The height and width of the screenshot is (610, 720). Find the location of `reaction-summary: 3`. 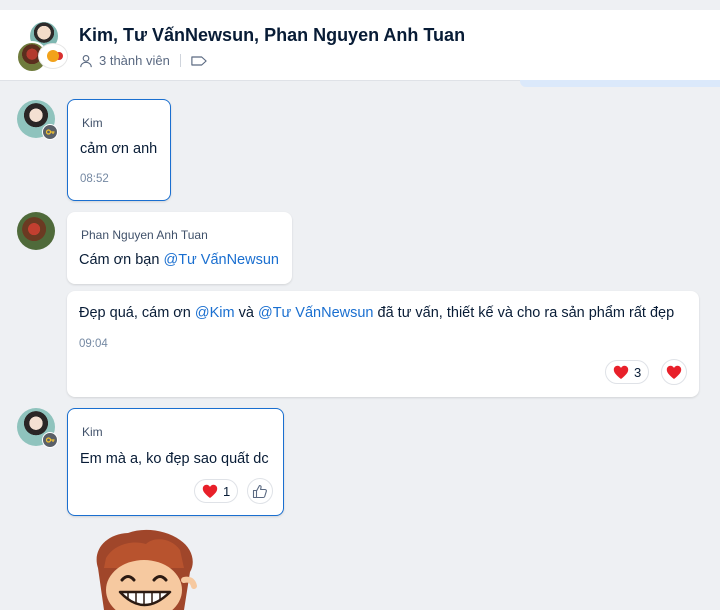

reaction-summary: 3 is located at coordinates (627, 372).